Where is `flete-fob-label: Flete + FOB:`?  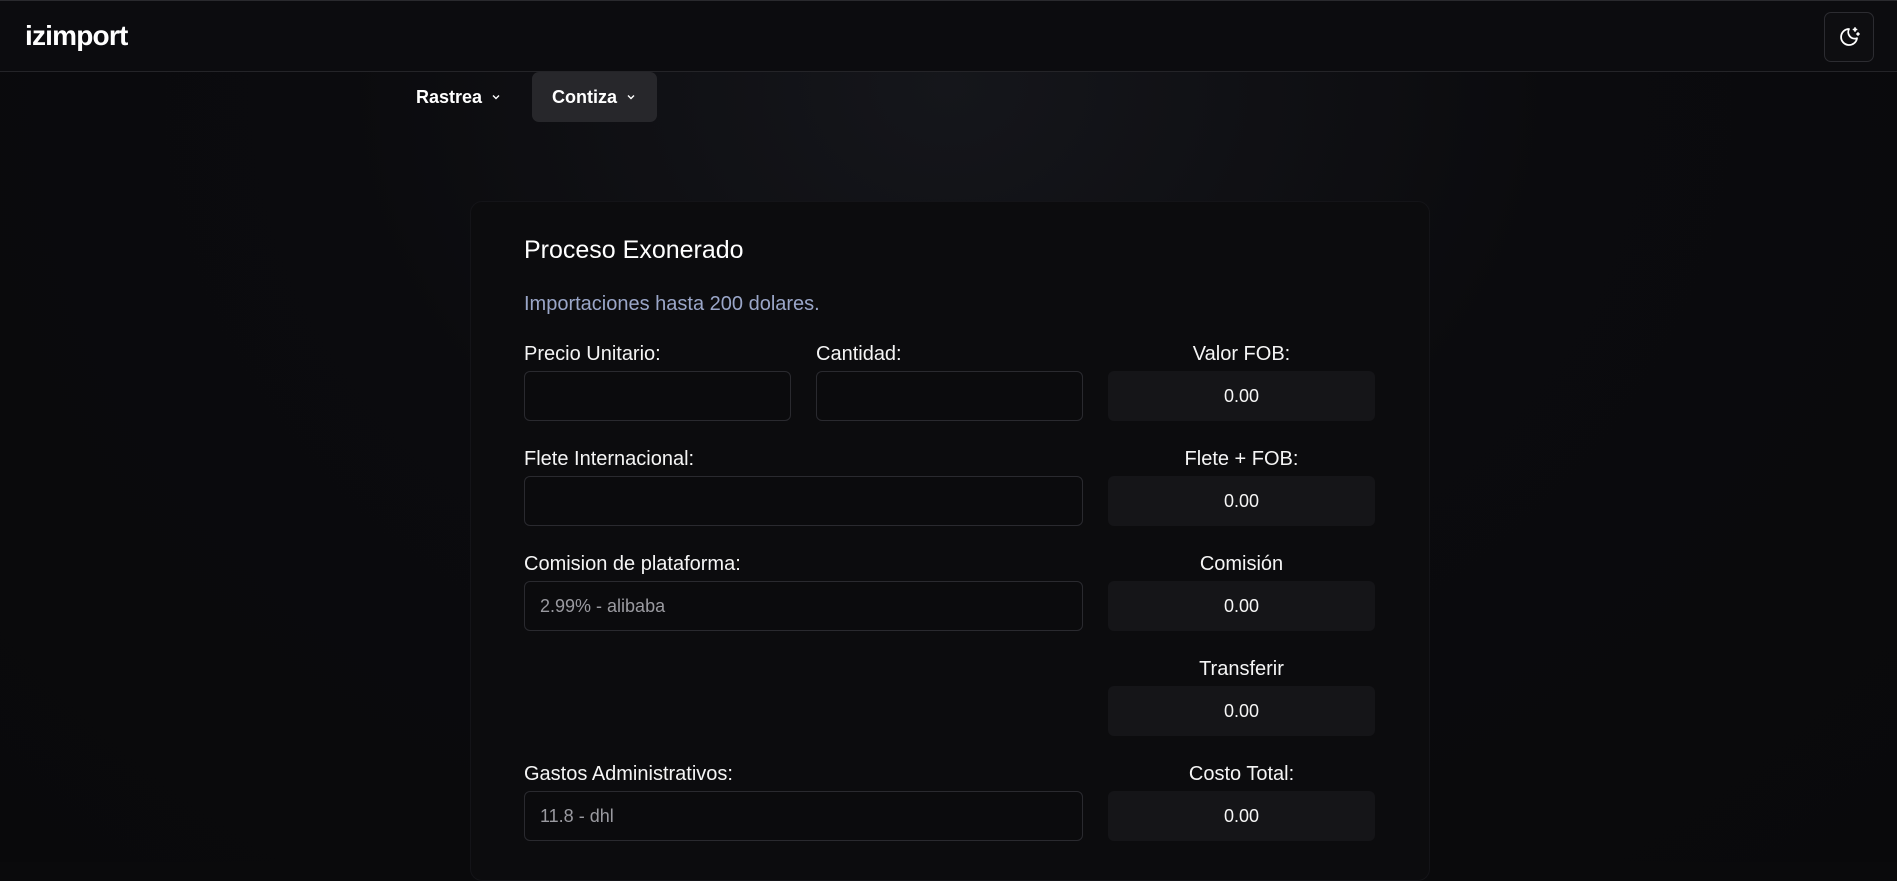
flete-fob-label: Flete + FOB: is located at coordinates (1241, 459).